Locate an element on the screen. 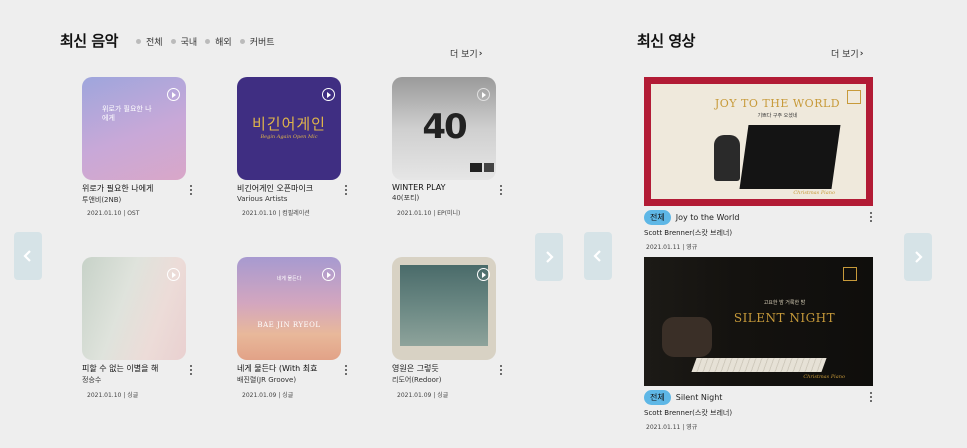 The width and height of the screenshot is (967, 448). song-artist: 정승수 is located at coordinates (134, 380).